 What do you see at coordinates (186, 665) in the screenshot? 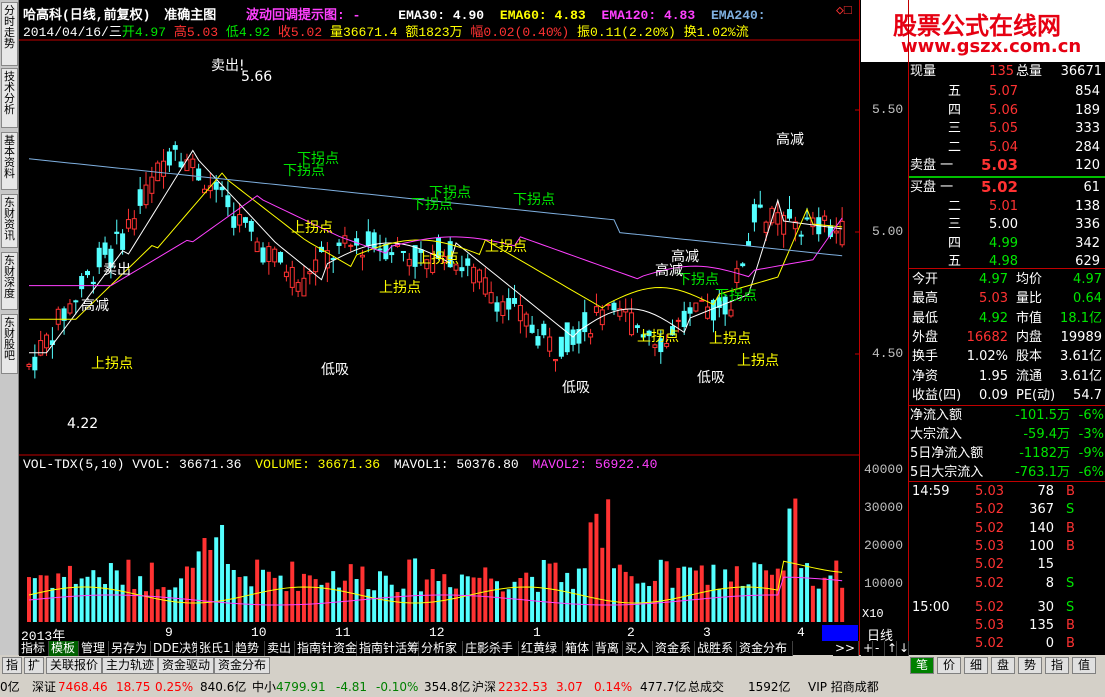
I see `bottom-tab-4: 资金驱动` at bounding box center [186, 665].